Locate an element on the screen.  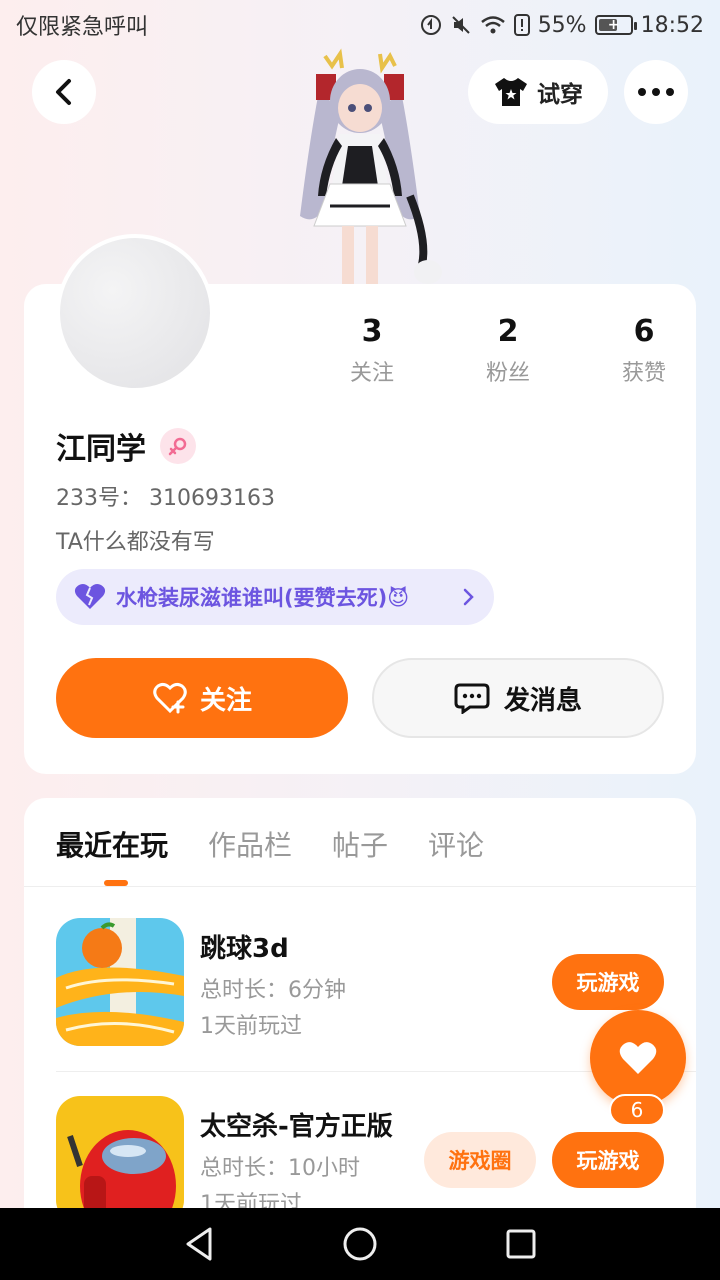
status-bar: 仅限紧急呼叫 55% + 18:52 is located at coordinates (360, 25).